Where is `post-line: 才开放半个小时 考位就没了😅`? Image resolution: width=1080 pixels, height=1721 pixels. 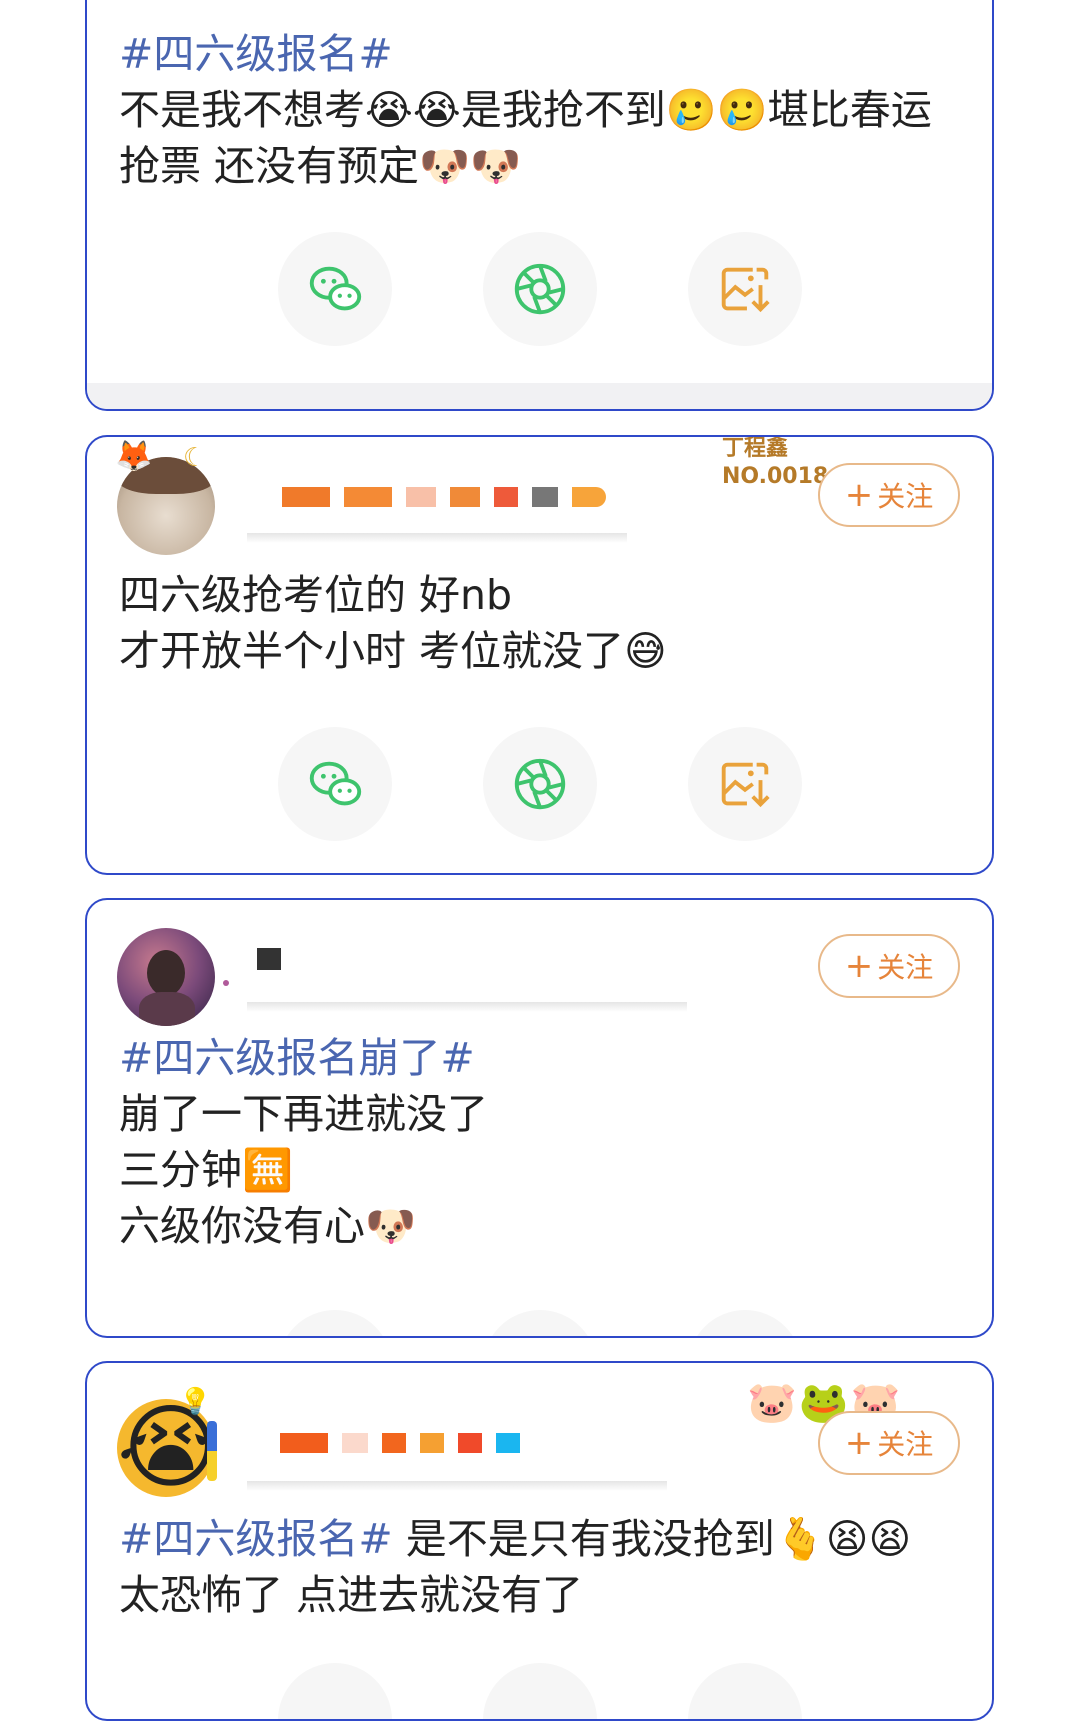
post-line: 才开放半个小时 考位就没了😅 is located at coordinates (393, 651).